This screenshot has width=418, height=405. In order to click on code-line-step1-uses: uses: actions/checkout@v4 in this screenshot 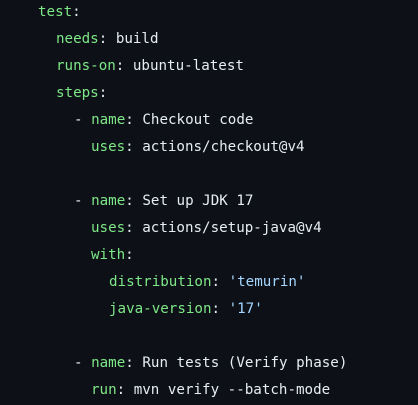, I will do `click(198, 147)`.